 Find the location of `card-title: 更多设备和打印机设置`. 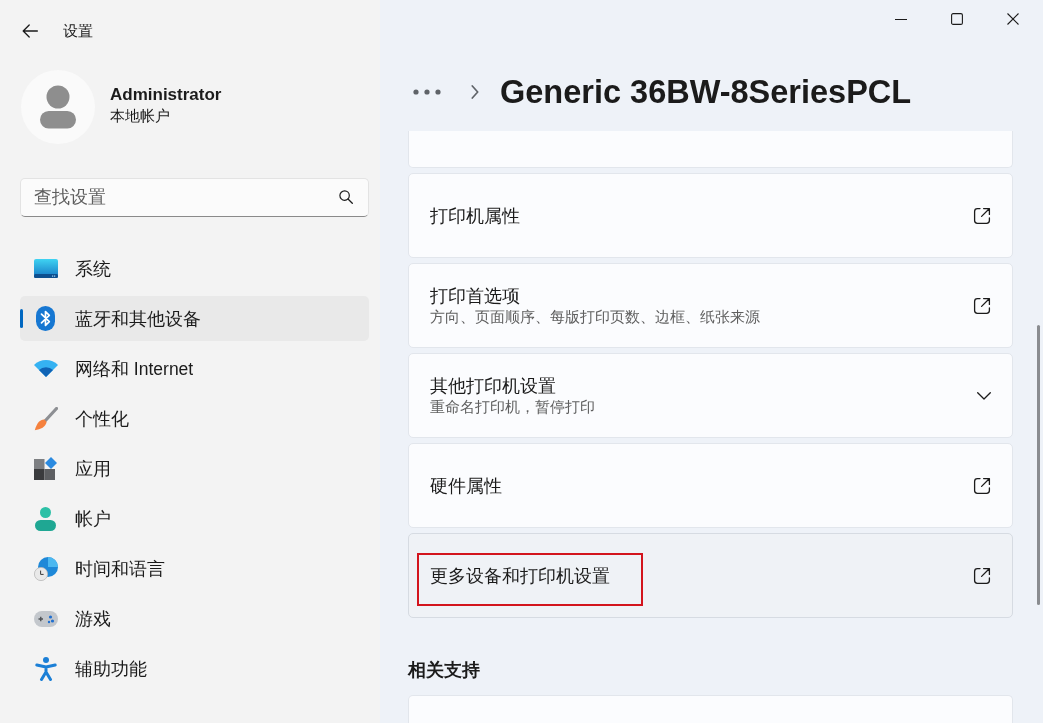

card-title: 更多设备和打印机设置 is located at coordinates (520, 575).